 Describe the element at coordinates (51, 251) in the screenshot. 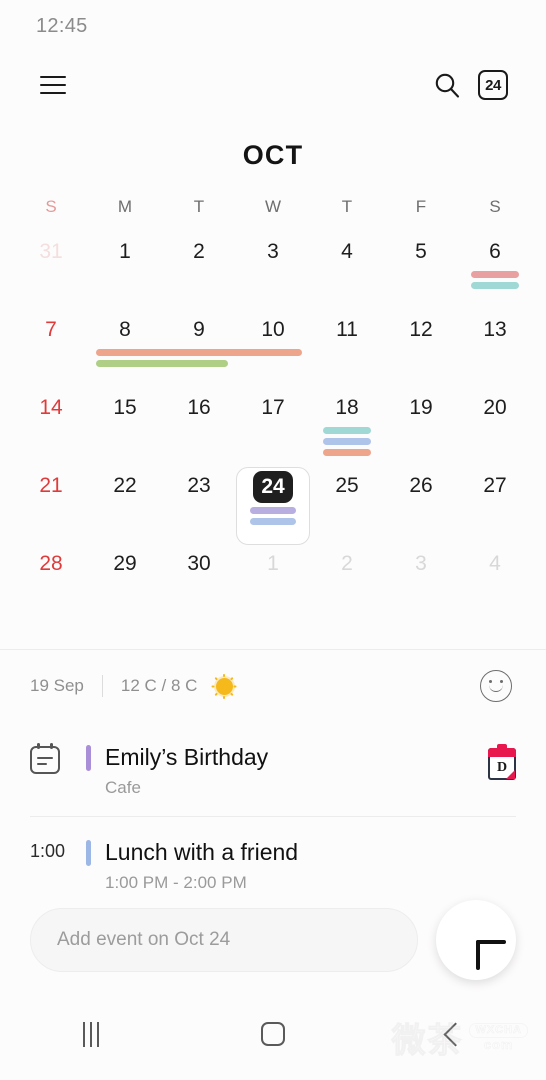

I see `calendar-day-number: 31` at that location.